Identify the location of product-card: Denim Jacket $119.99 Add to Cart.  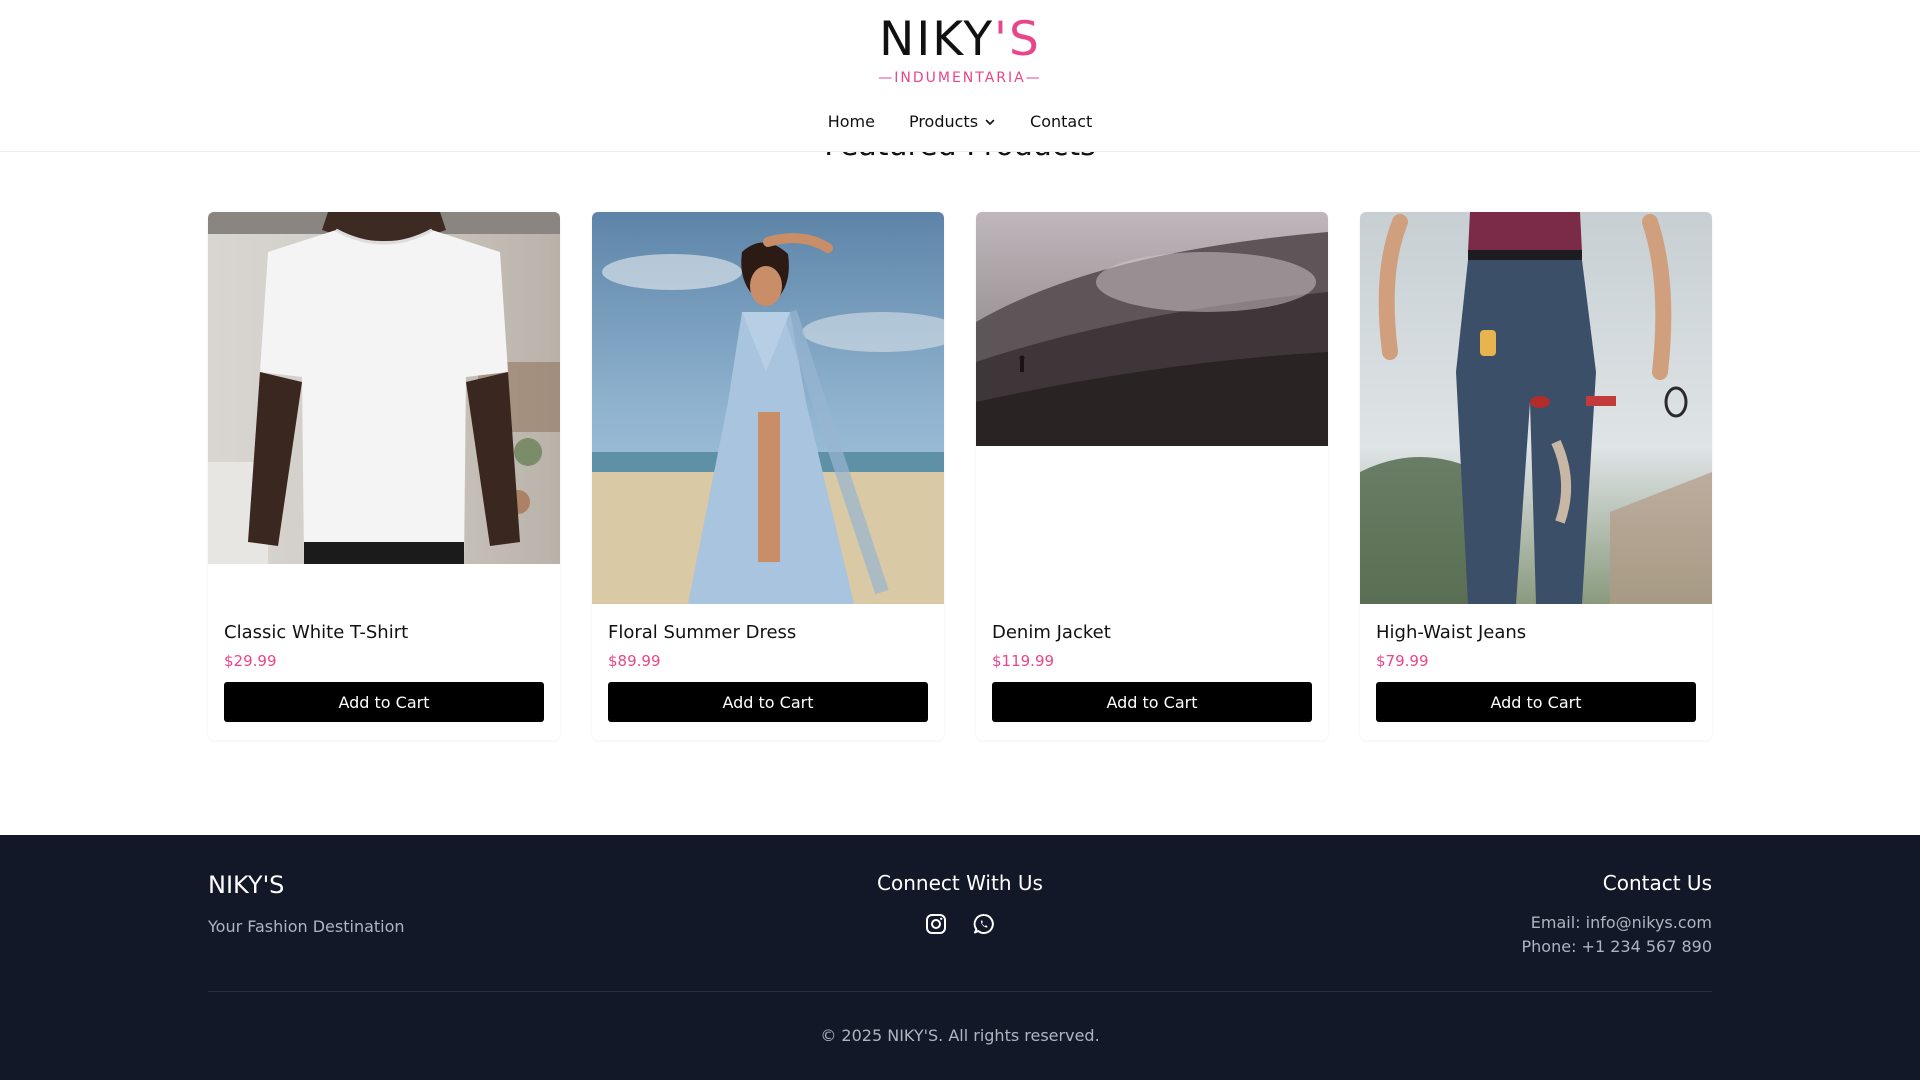
(1152, 476).